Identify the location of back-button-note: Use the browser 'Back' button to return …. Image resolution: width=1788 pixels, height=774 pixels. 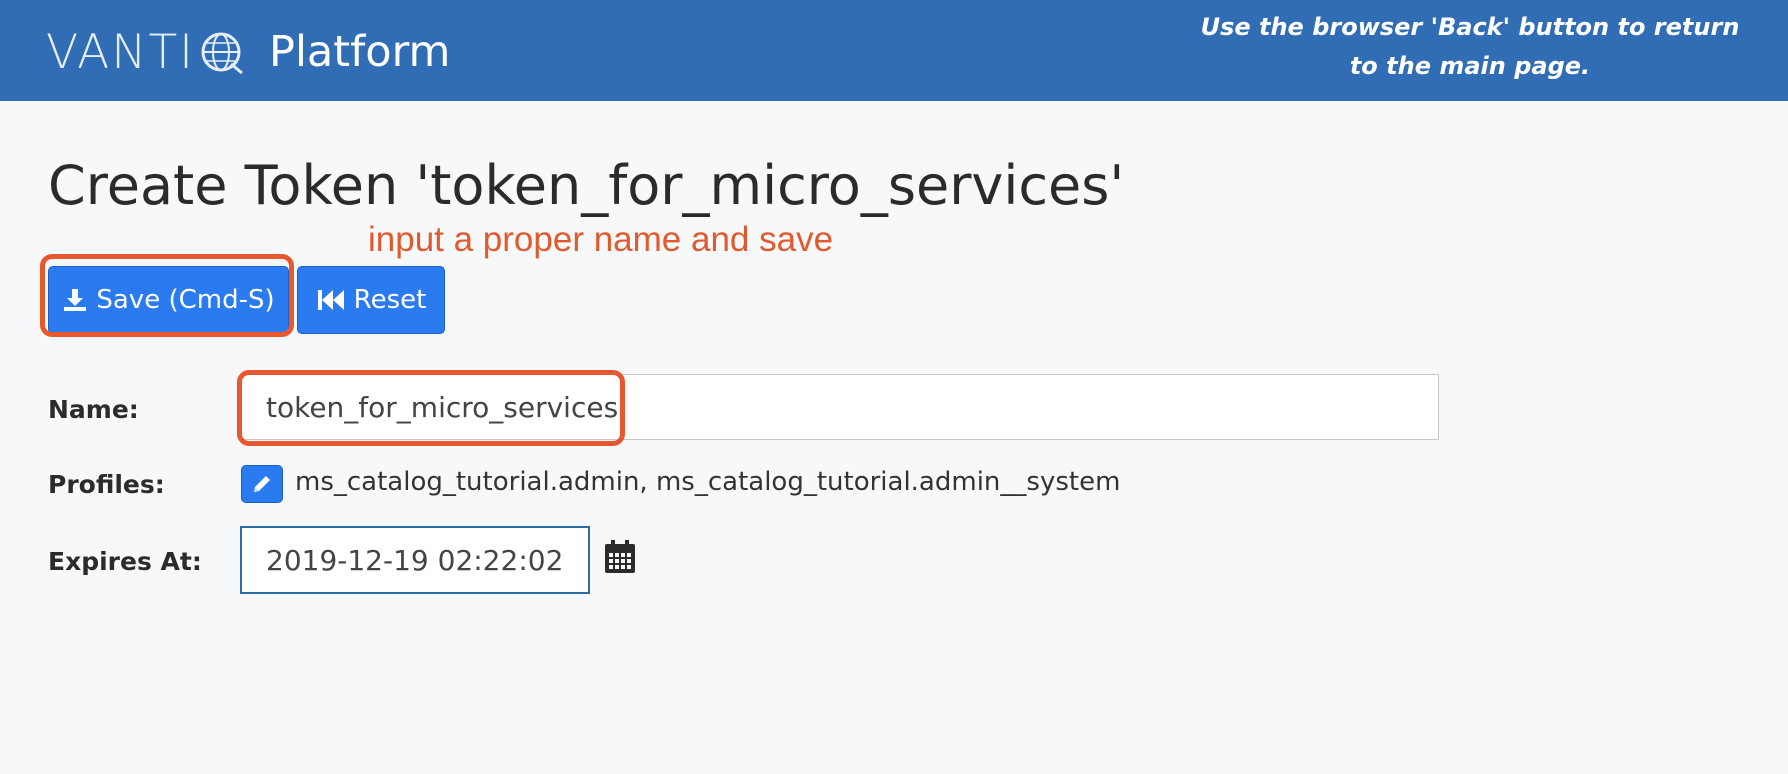
(1470, 46).